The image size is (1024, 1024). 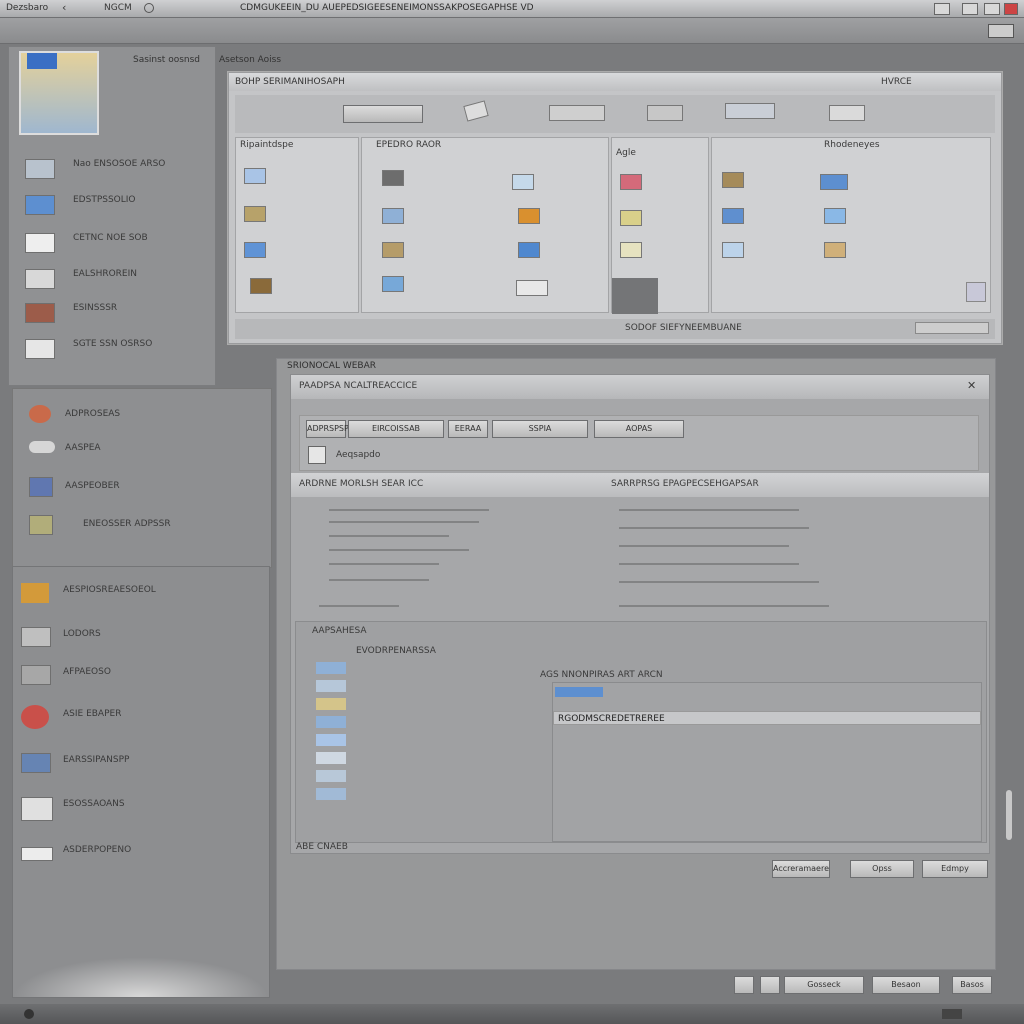 I want to click on device-icon, so click(x=37, y=854).